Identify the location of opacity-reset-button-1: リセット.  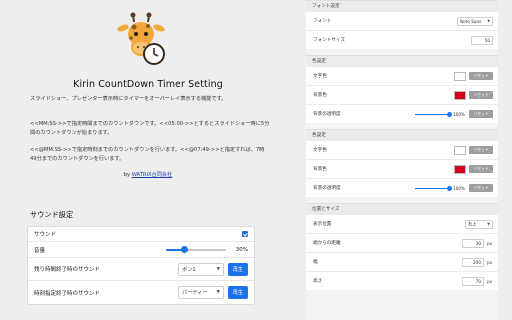
(481, 114).